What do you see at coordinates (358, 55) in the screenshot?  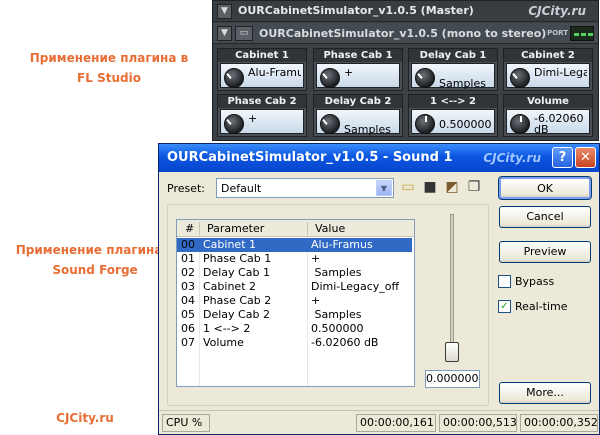 I see `knob-label: Phase Cab 1` at bounding box center [358, 55].